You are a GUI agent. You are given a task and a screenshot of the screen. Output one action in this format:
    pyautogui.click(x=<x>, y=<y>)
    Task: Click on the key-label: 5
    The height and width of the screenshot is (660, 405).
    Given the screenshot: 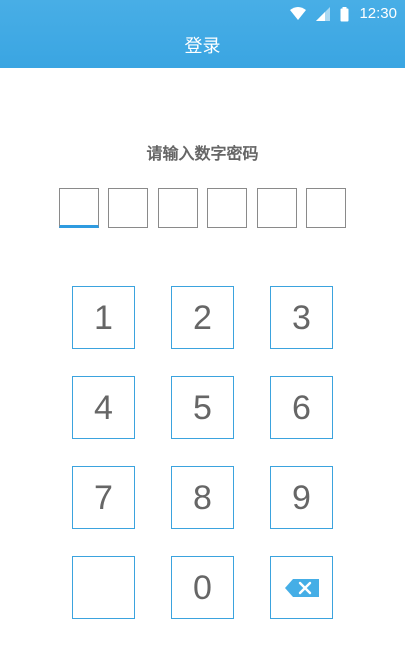 What is the action you would take?
    pyautogui.click(x=202, y=407)
    